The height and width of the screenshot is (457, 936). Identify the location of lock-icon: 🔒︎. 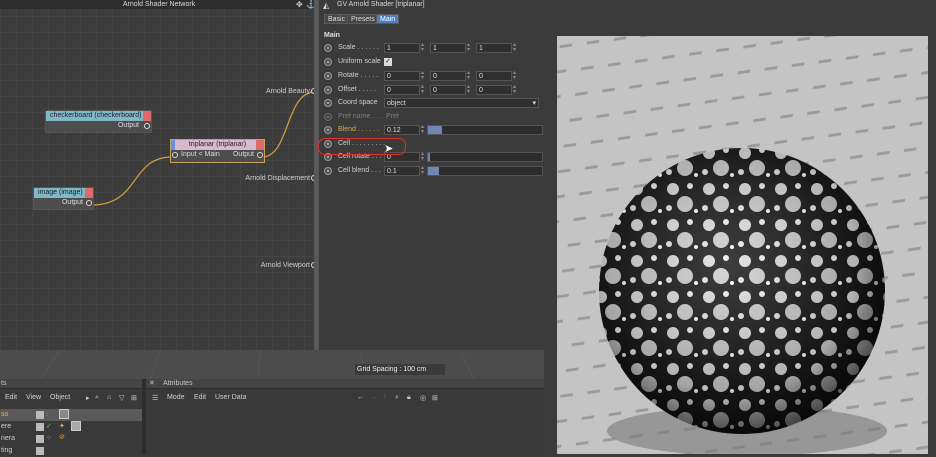
(409, 398).